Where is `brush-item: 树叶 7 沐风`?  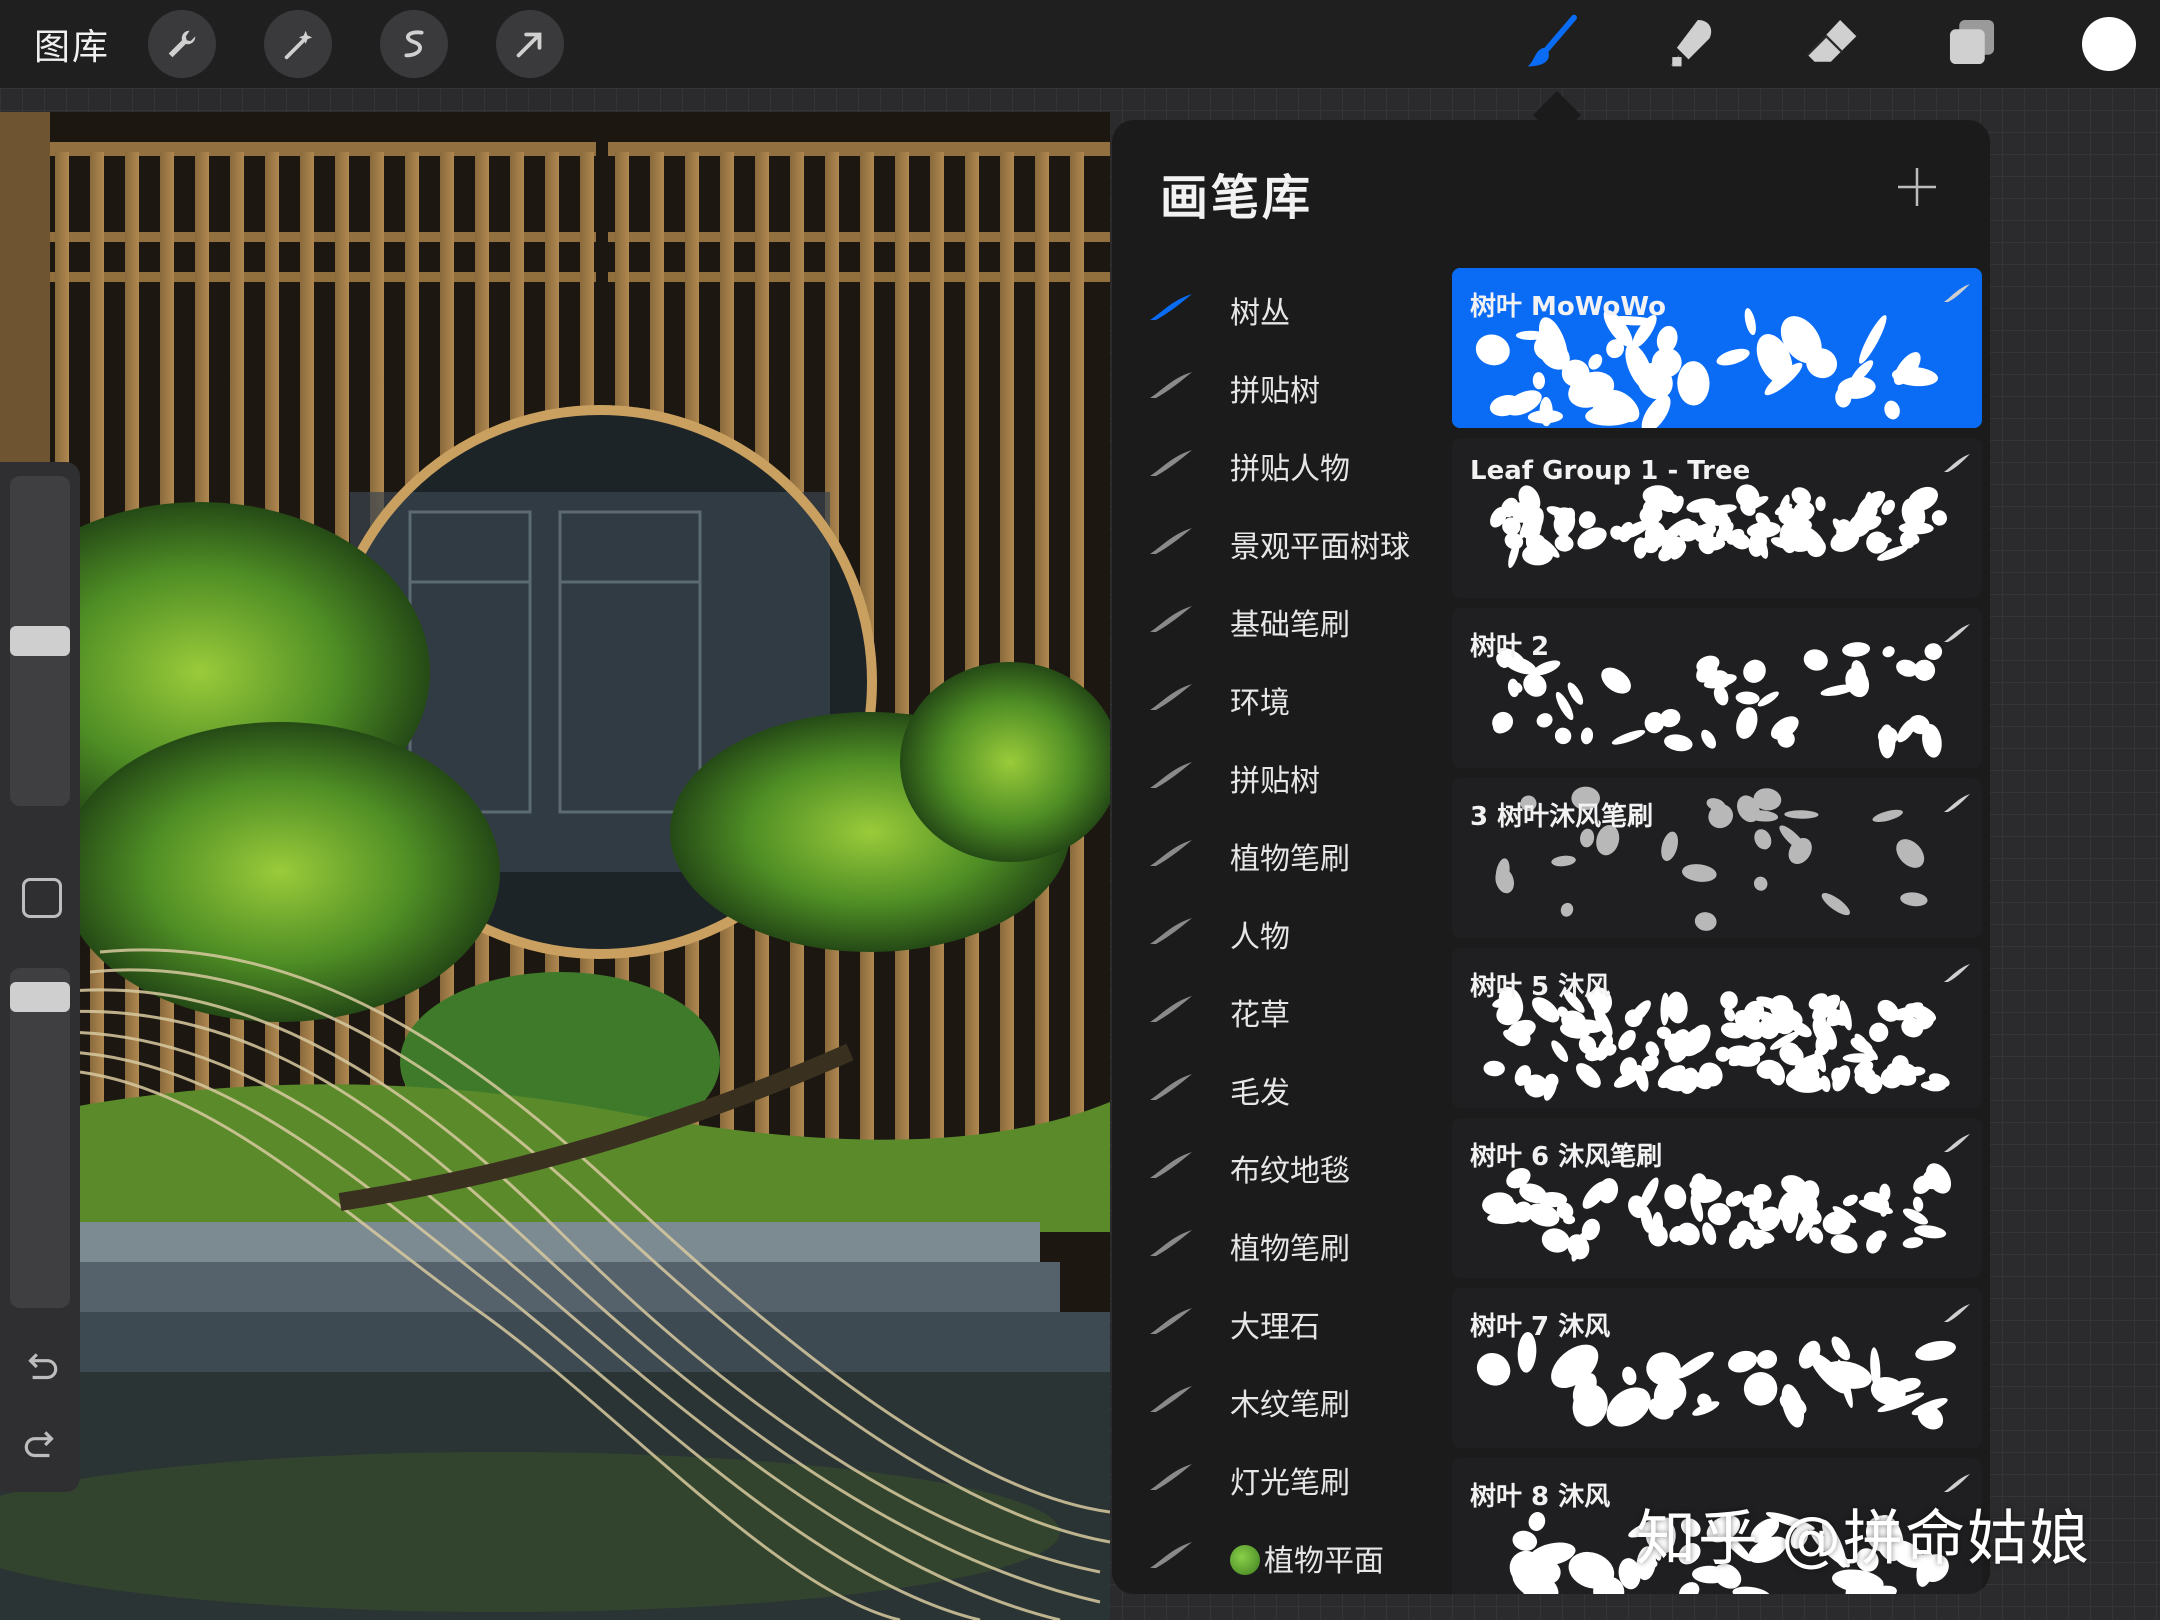
brush-item: 树叶 7 沐风 is located at coordinates (1717, 1368).